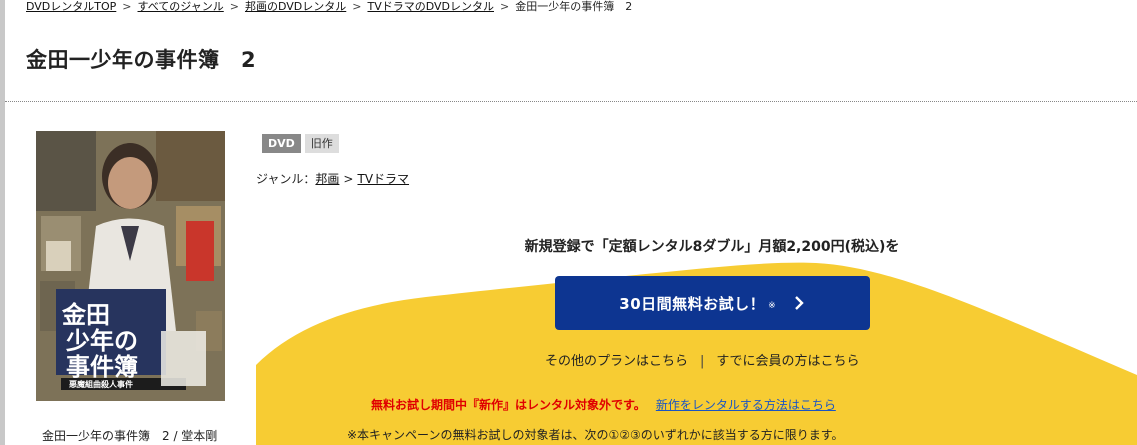 Image resolution: width=1137 pixels, height=445 pixels. I want to click on plan-links: その他のプランはこちら | すでに会員の方はこちら, so click(702, 359).